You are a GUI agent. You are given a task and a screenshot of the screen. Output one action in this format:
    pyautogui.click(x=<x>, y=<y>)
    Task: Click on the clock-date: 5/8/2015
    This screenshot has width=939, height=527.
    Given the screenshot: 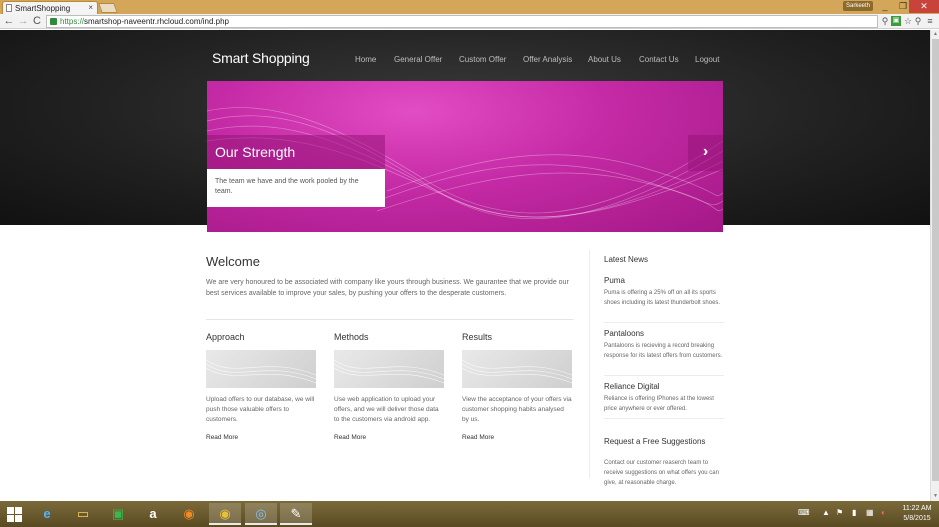 What is the action you would take?
    pyautogui.click(x=917, y=518)
    